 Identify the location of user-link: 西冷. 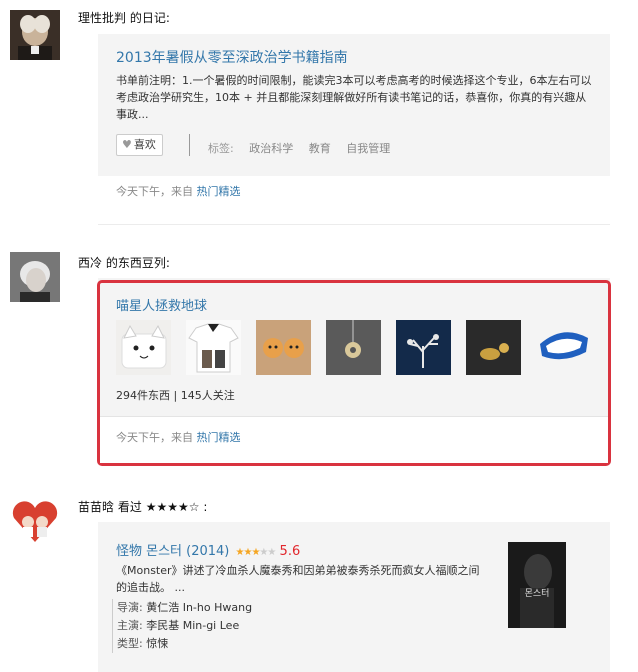
(90, 263).